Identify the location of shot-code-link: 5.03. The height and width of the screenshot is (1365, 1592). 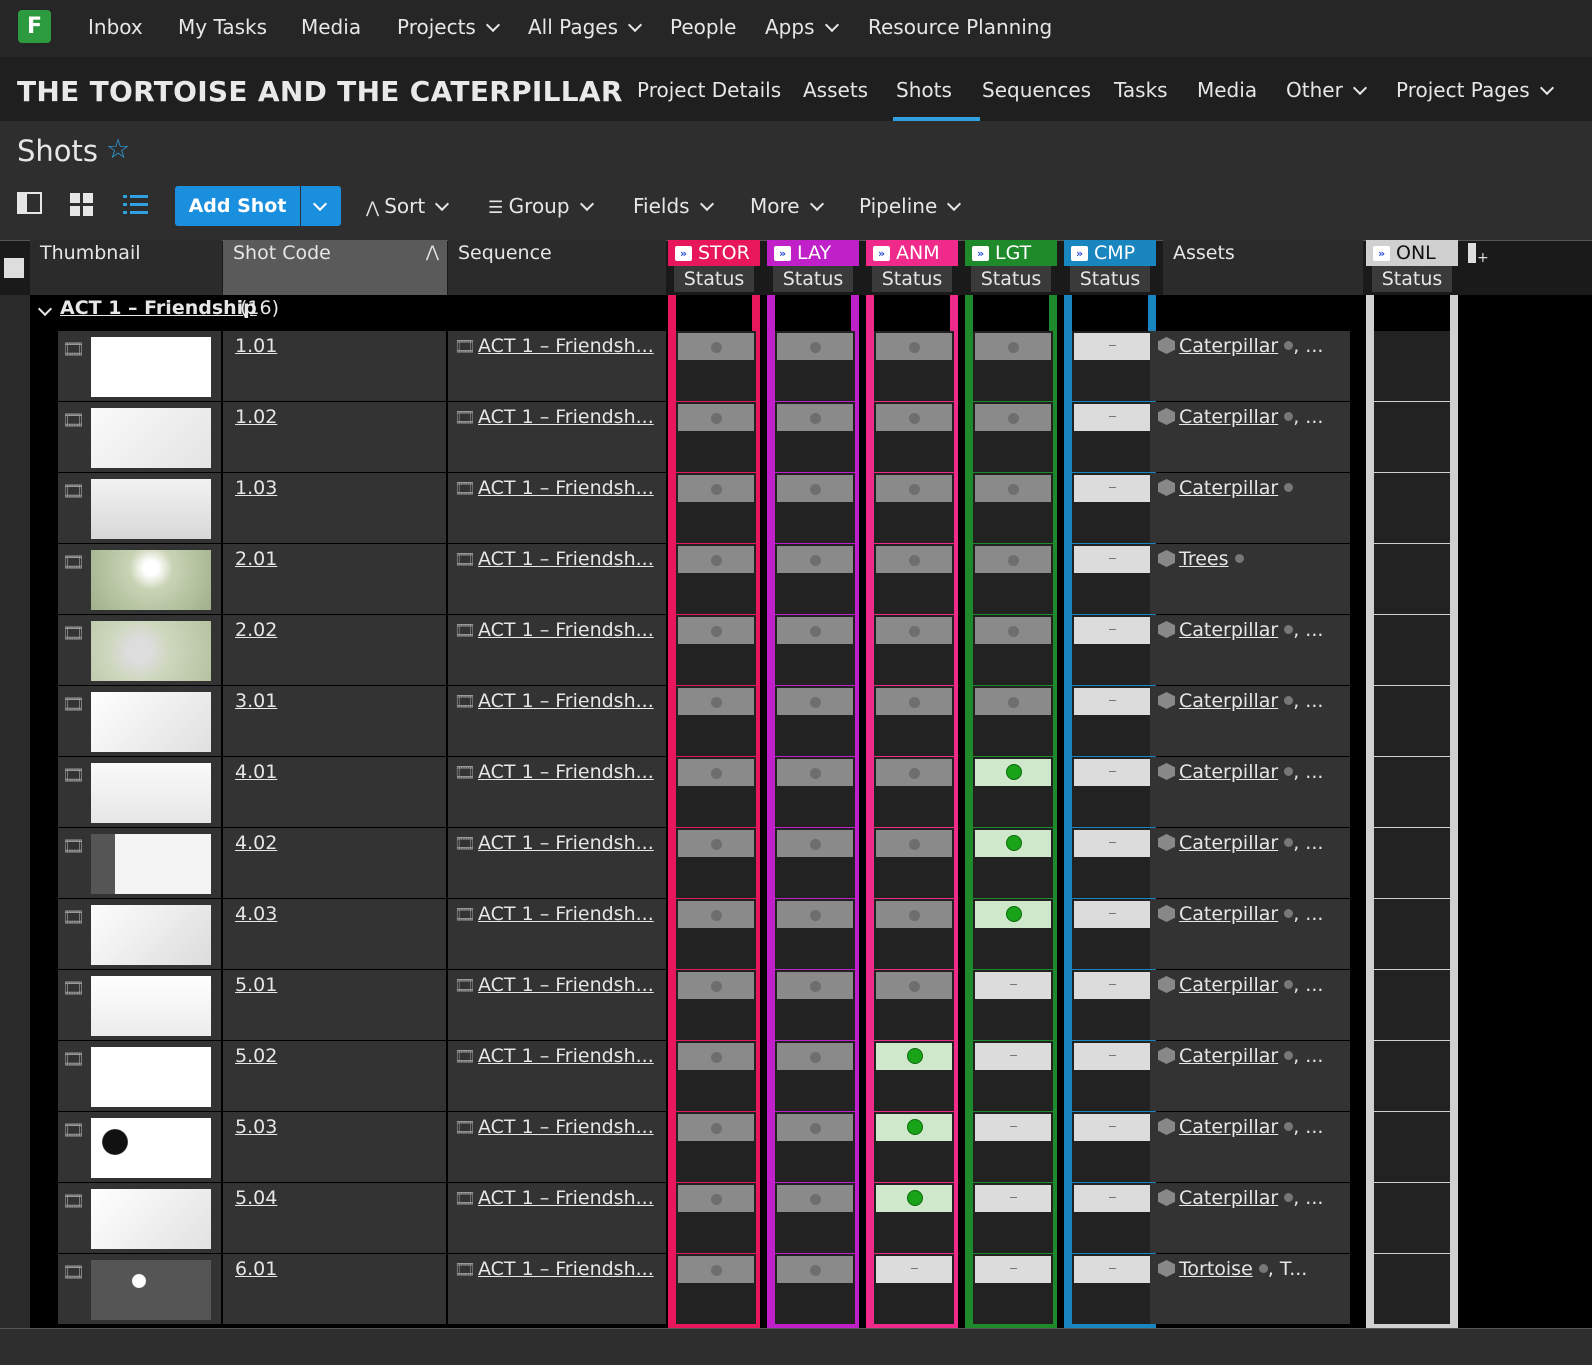
(256, 1127).